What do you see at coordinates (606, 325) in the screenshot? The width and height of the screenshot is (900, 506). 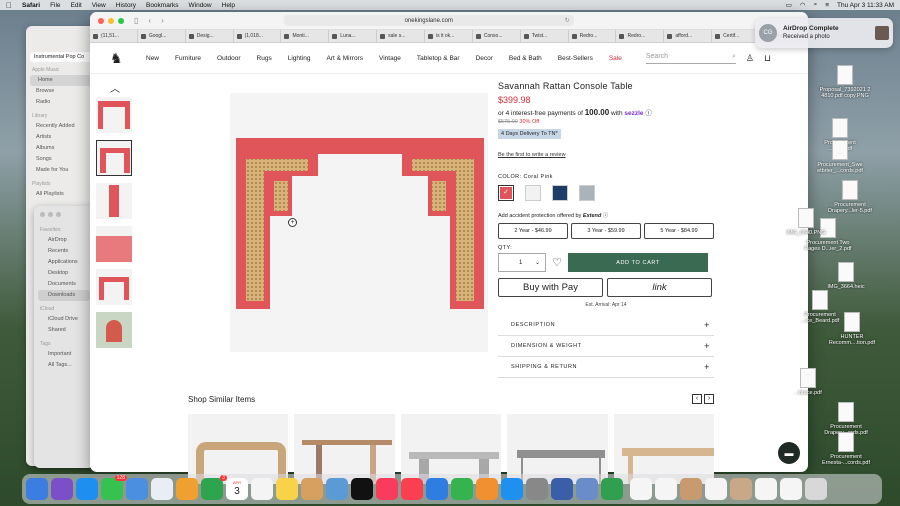 I see `accordion-description: DESCRIPTION +` at bounding box center [606, 325].